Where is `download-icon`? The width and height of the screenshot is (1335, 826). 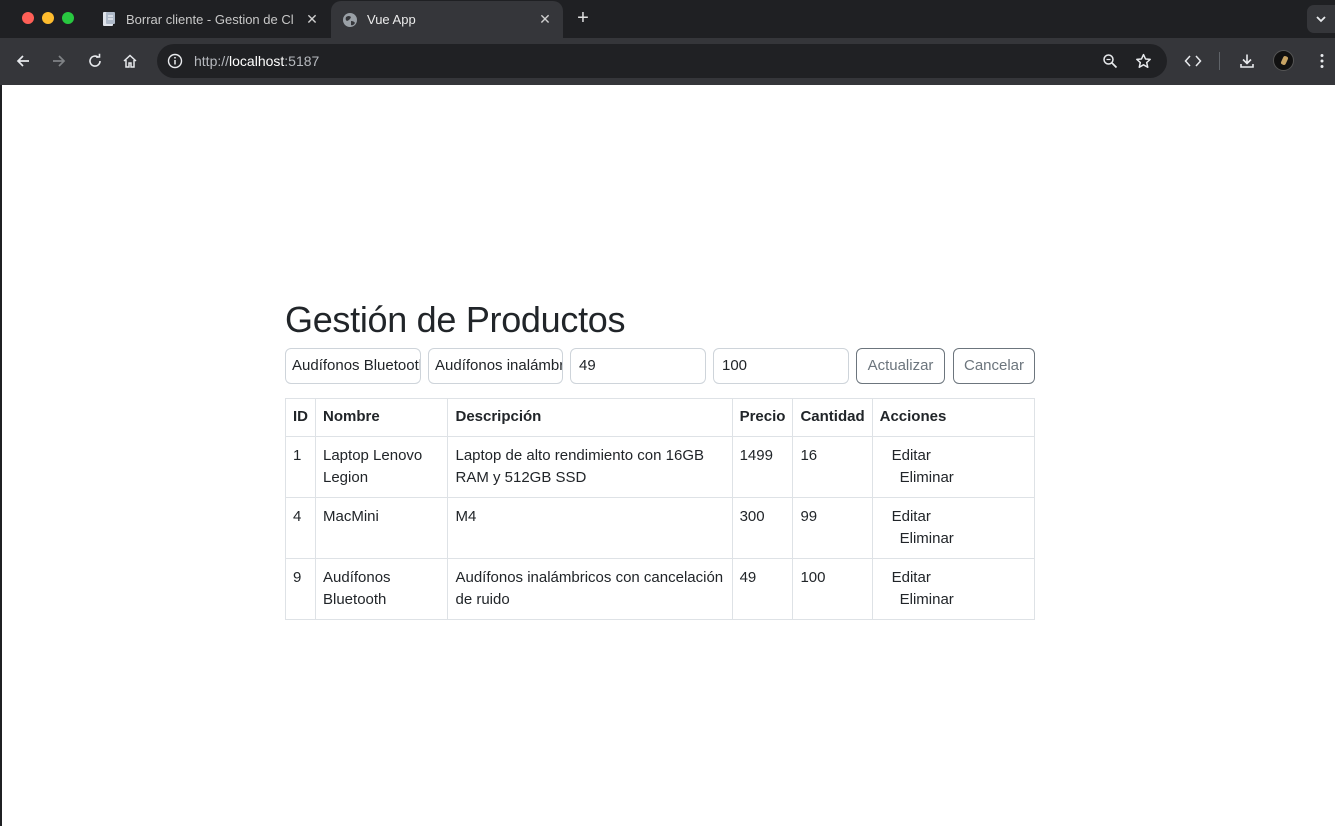 download-icon is located at coordinates (1247, 61).